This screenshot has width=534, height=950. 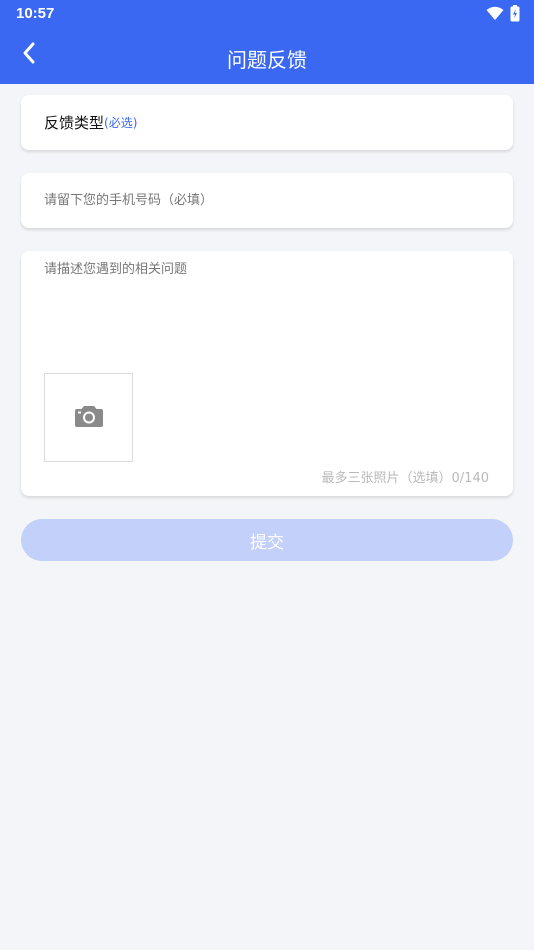 I want to click on description-input, so click(x=269, y=310).